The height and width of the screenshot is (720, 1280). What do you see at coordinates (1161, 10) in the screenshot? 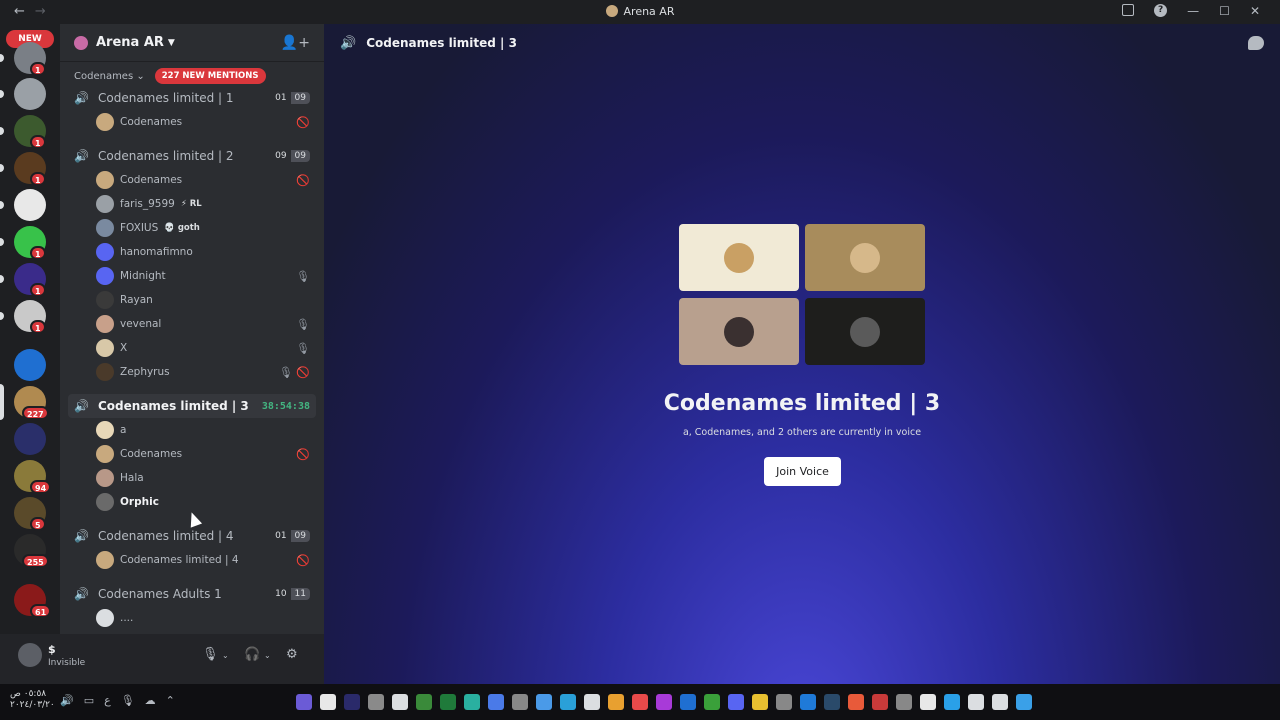
I see `help-icon: ?` at bounding box center [1161, 10].